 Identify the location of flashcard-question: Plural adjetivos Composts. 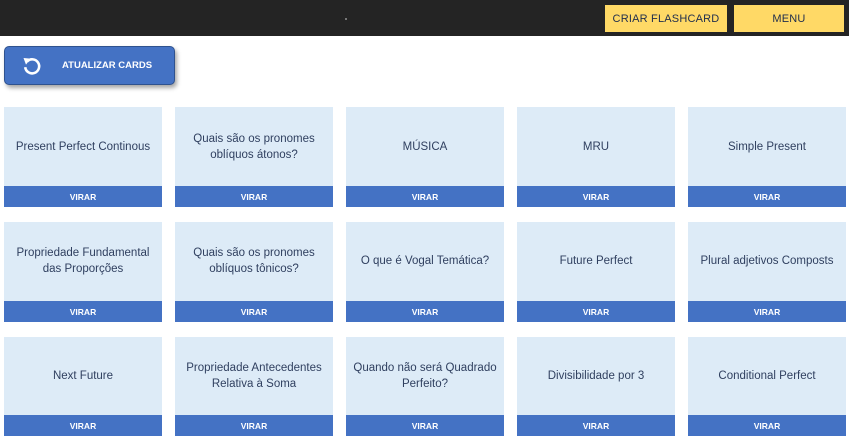
(767, 261).